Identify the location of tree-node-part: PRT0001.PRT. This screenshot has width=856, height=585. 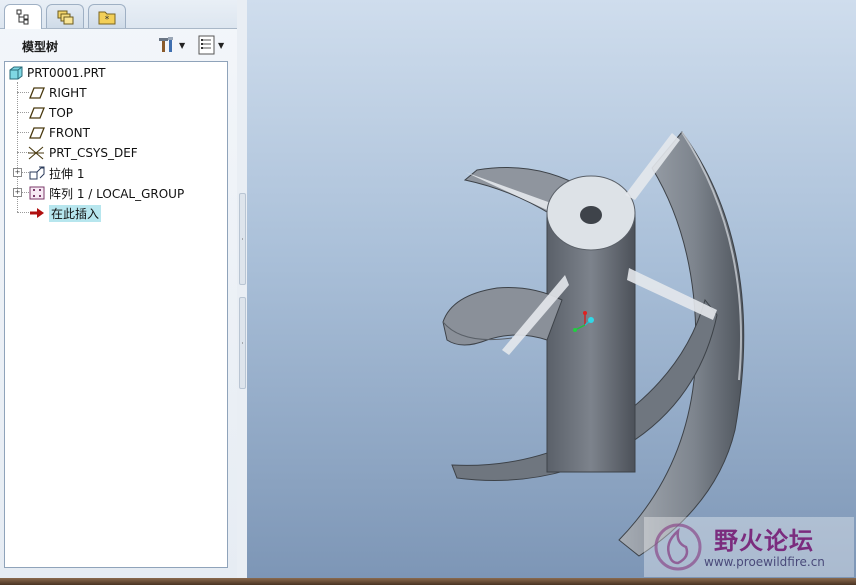
(57, 73).